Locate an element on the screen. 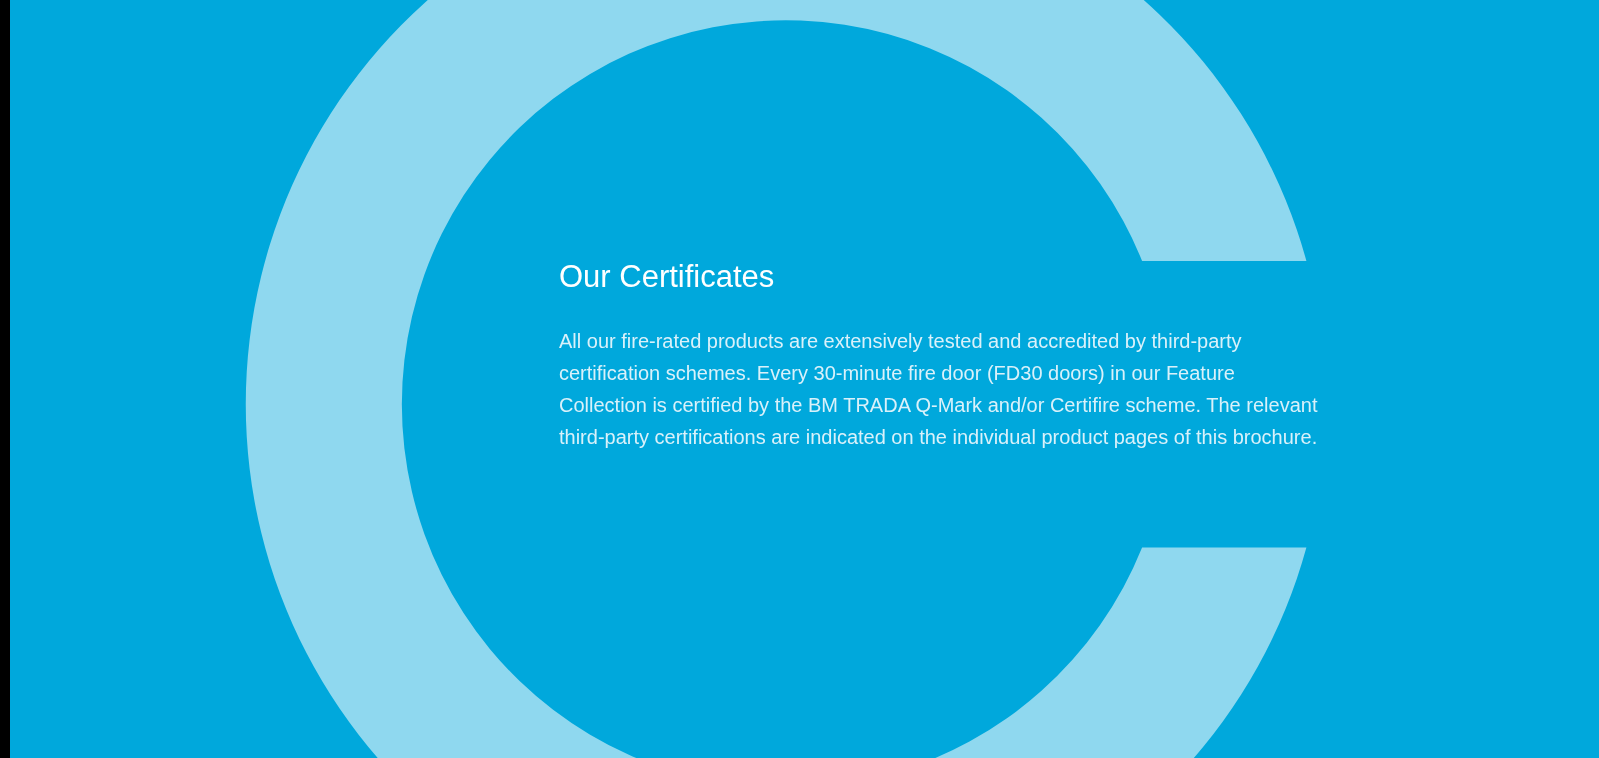 Image resolution: width=1599 pixels, height=758 pixels. heading: Our Certificates is located at coordinates (667, 277).